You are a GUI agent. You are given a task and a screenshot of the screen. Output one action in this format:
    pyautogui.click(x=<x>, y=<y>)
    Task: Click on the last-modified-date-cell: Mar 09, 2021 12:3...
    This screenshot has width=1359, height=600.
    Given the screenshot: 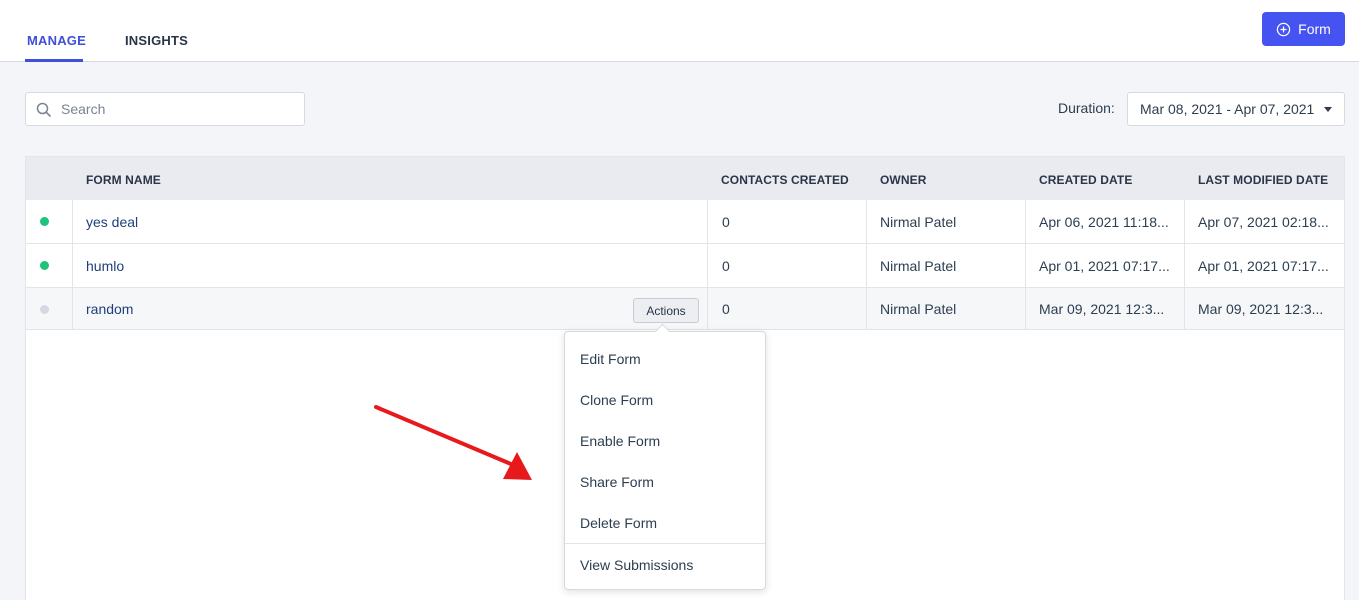 What is the action you would take?
    pyautogui.click(x=1261, y=308)
    